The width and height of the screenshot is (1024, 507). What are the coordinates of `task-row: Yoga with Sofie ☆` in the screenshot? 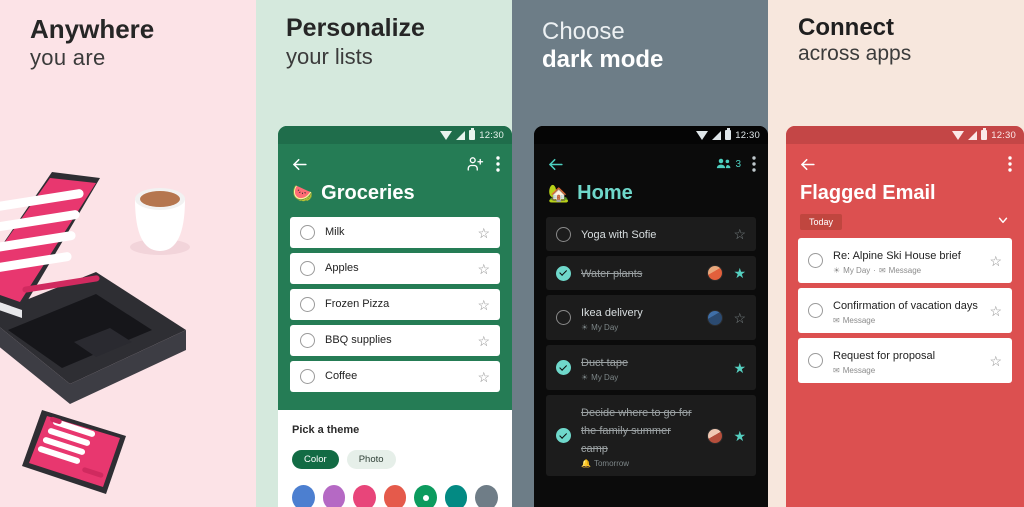 It's located at (651, 234).